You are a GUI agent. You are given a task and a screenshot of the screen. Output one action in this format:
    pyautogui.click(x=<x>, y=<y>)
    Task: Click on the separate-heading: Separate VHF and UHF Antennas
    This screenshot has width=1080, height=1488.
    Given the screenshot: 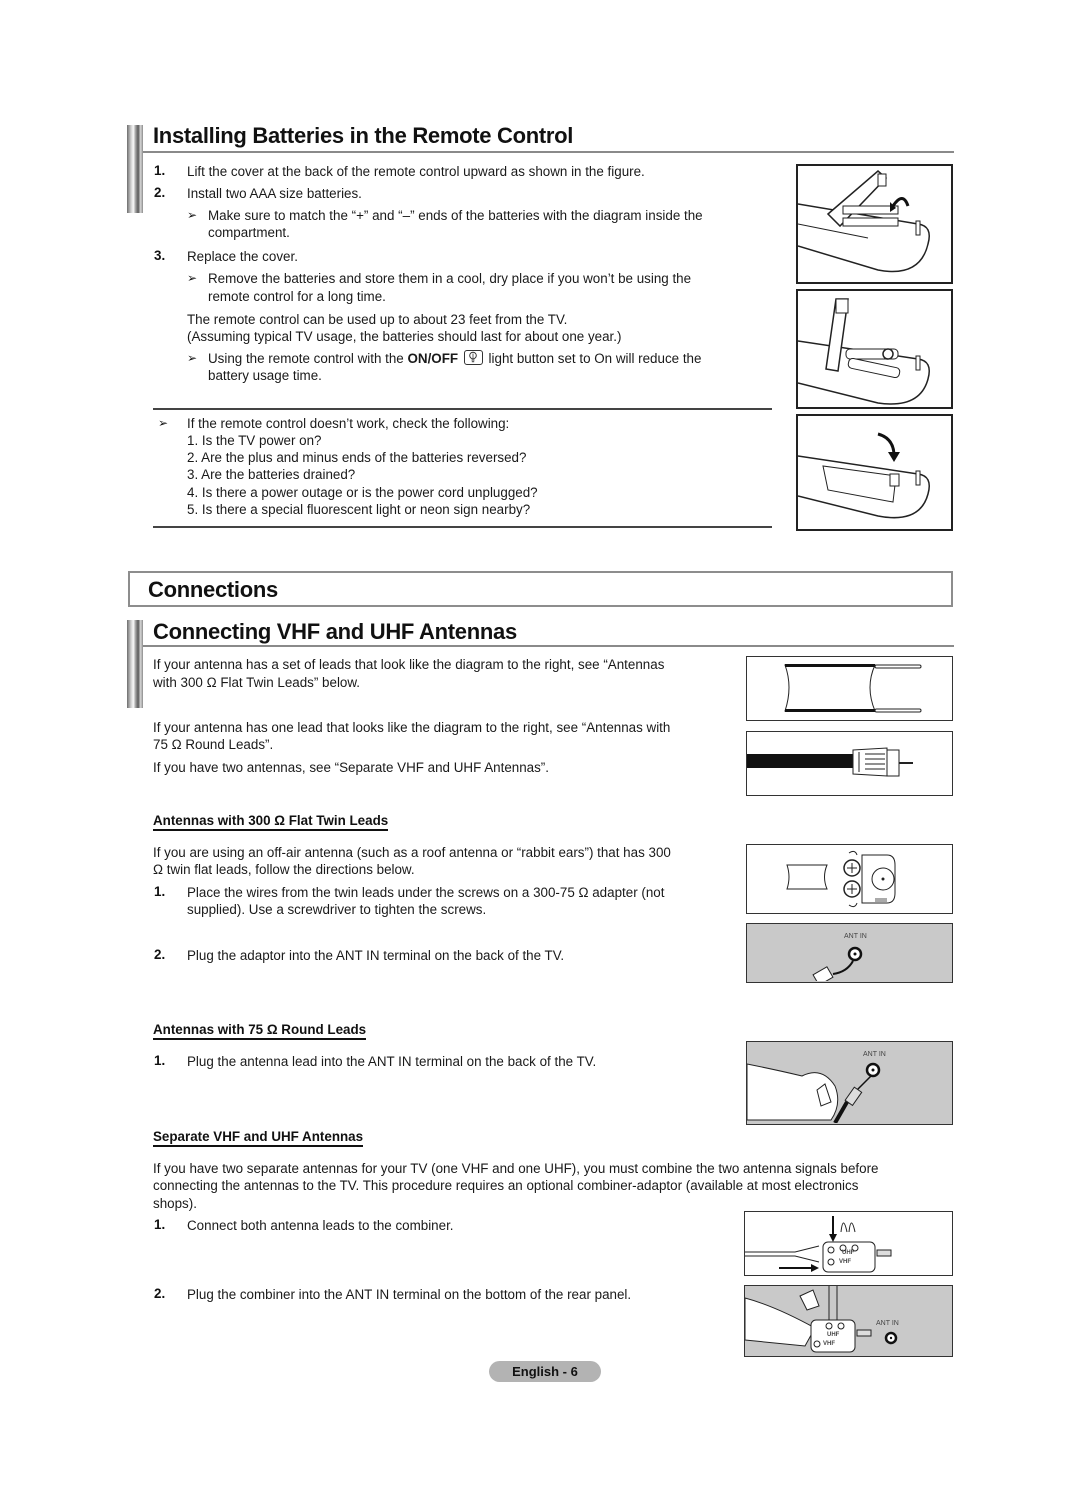 What is the action you would take?
    pyautogui.click(x=258, y=1138)
    